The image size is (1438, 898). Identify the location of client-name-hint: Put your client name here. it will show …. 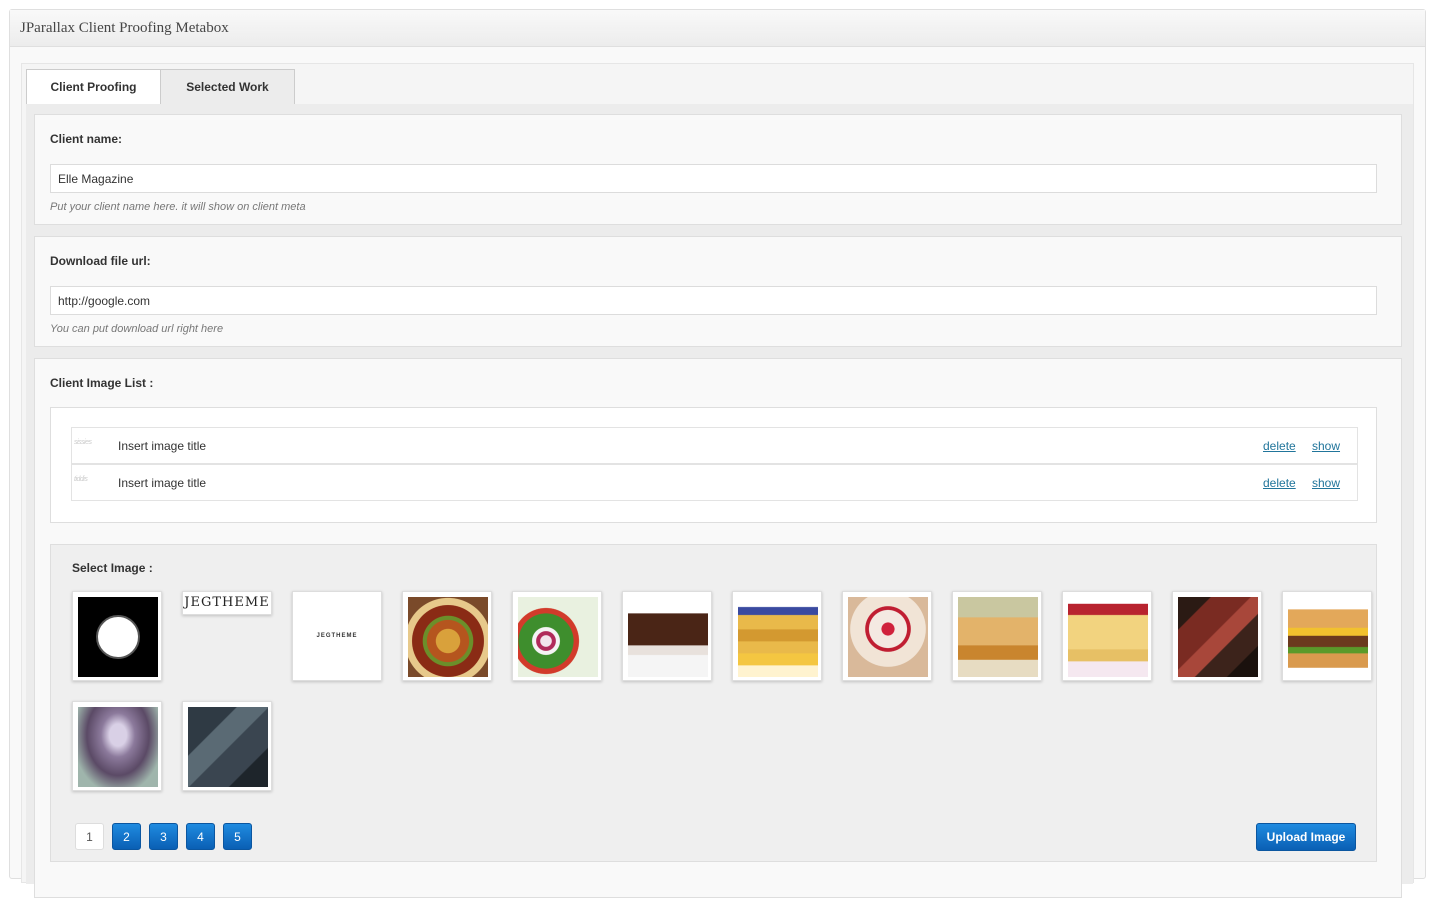
(178, 207).